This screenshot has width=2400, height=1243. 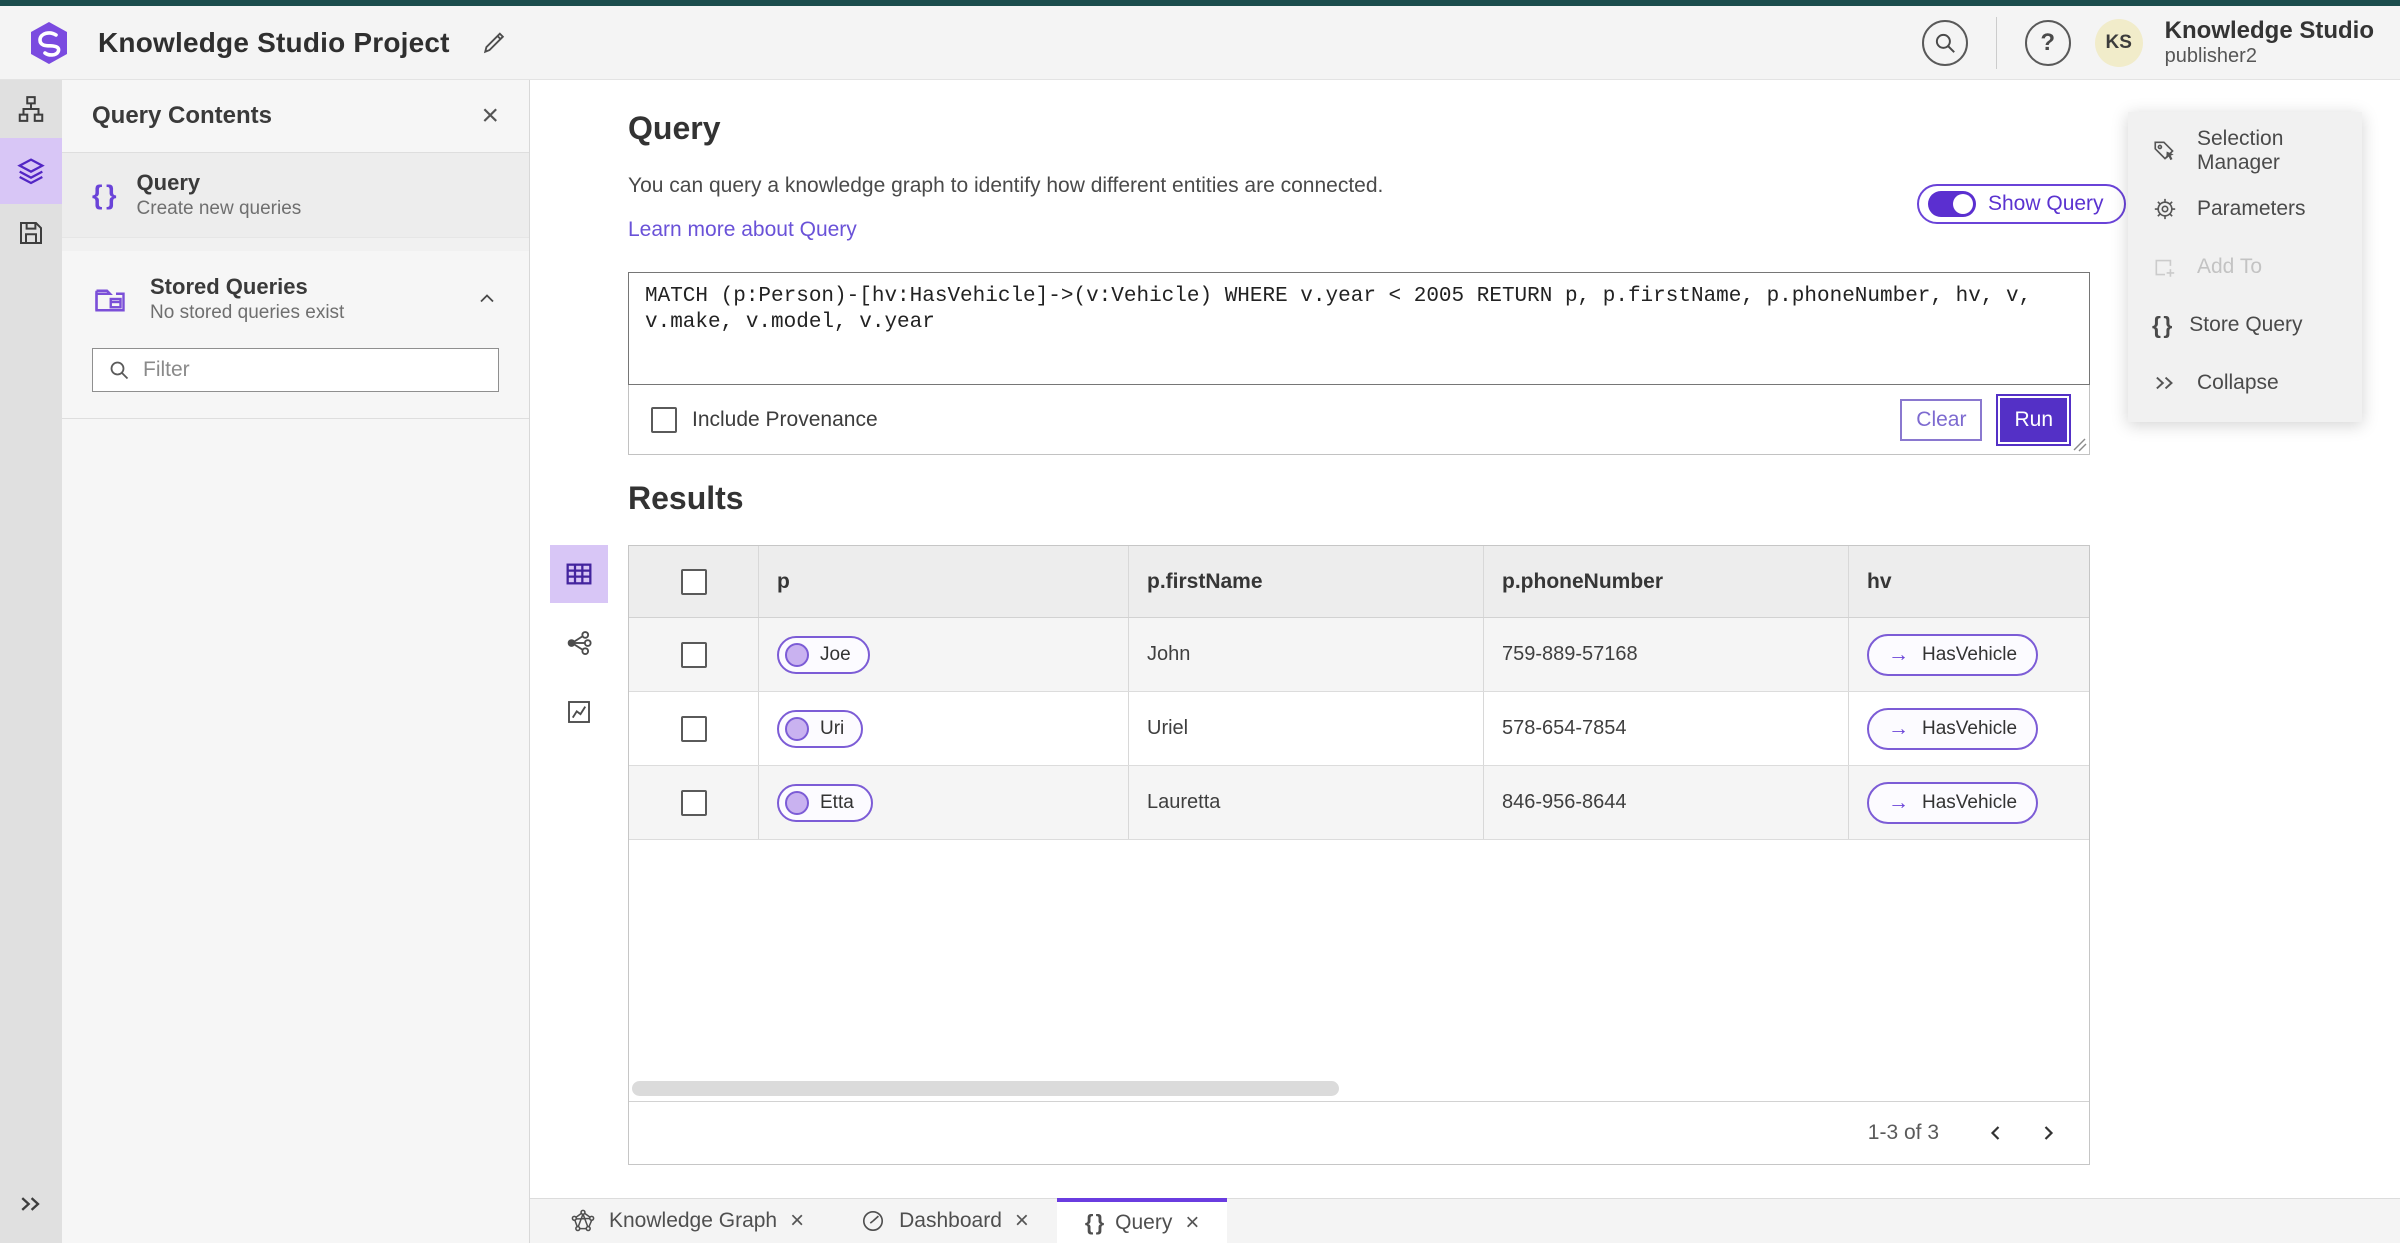 What do you see at coordinates (579, 643) in the screenshot?
I see `graph-view-button` at bounding box center [579, 643].